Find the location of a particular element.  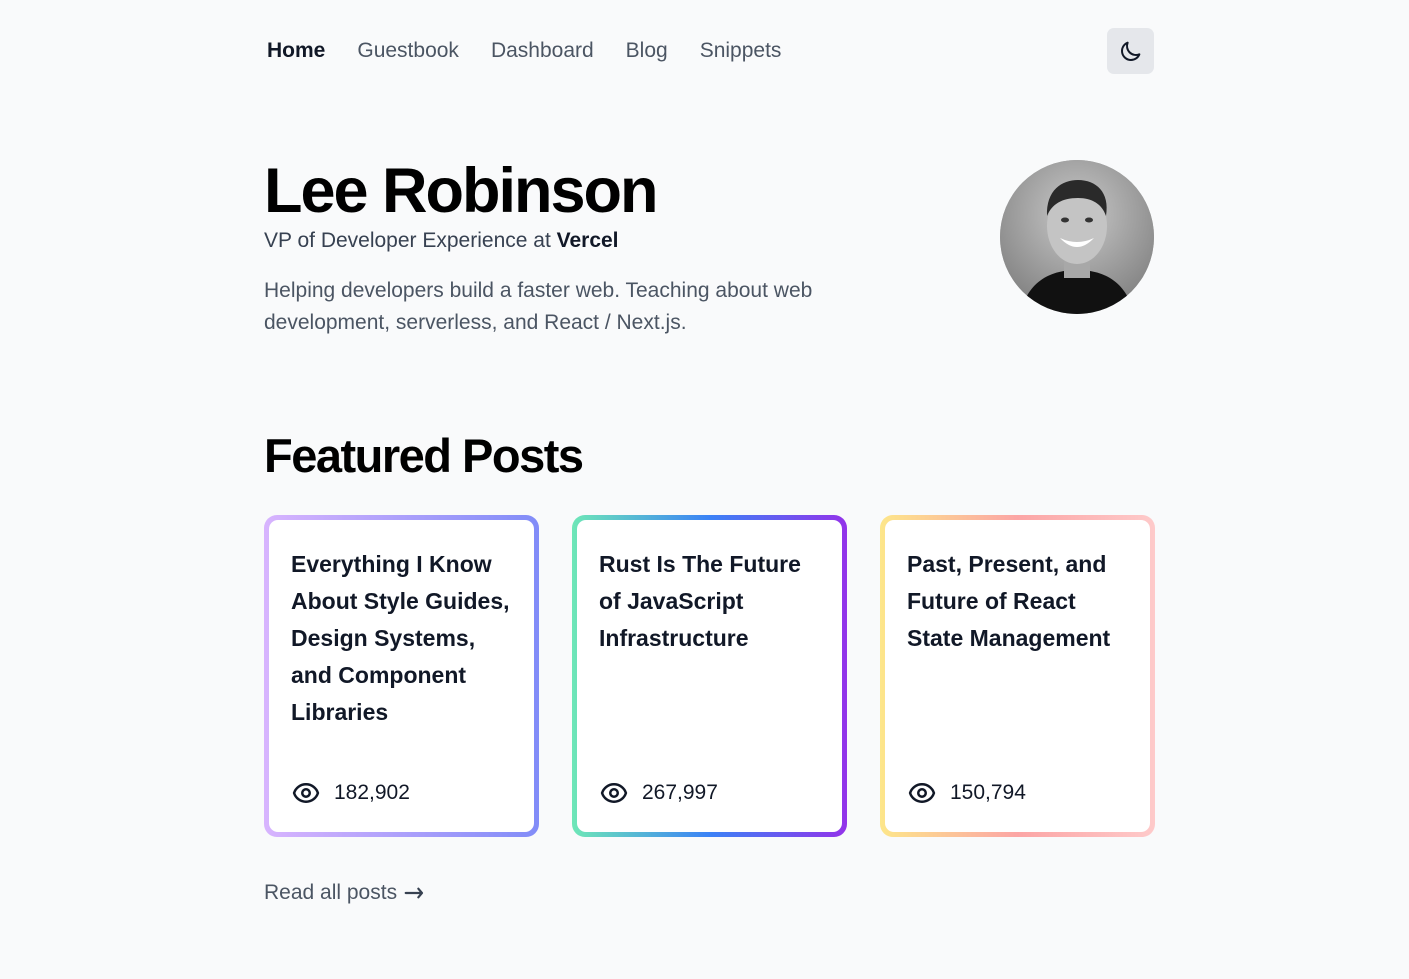

nav-link-snippets: Snippets is located at coordinates (741, 51).